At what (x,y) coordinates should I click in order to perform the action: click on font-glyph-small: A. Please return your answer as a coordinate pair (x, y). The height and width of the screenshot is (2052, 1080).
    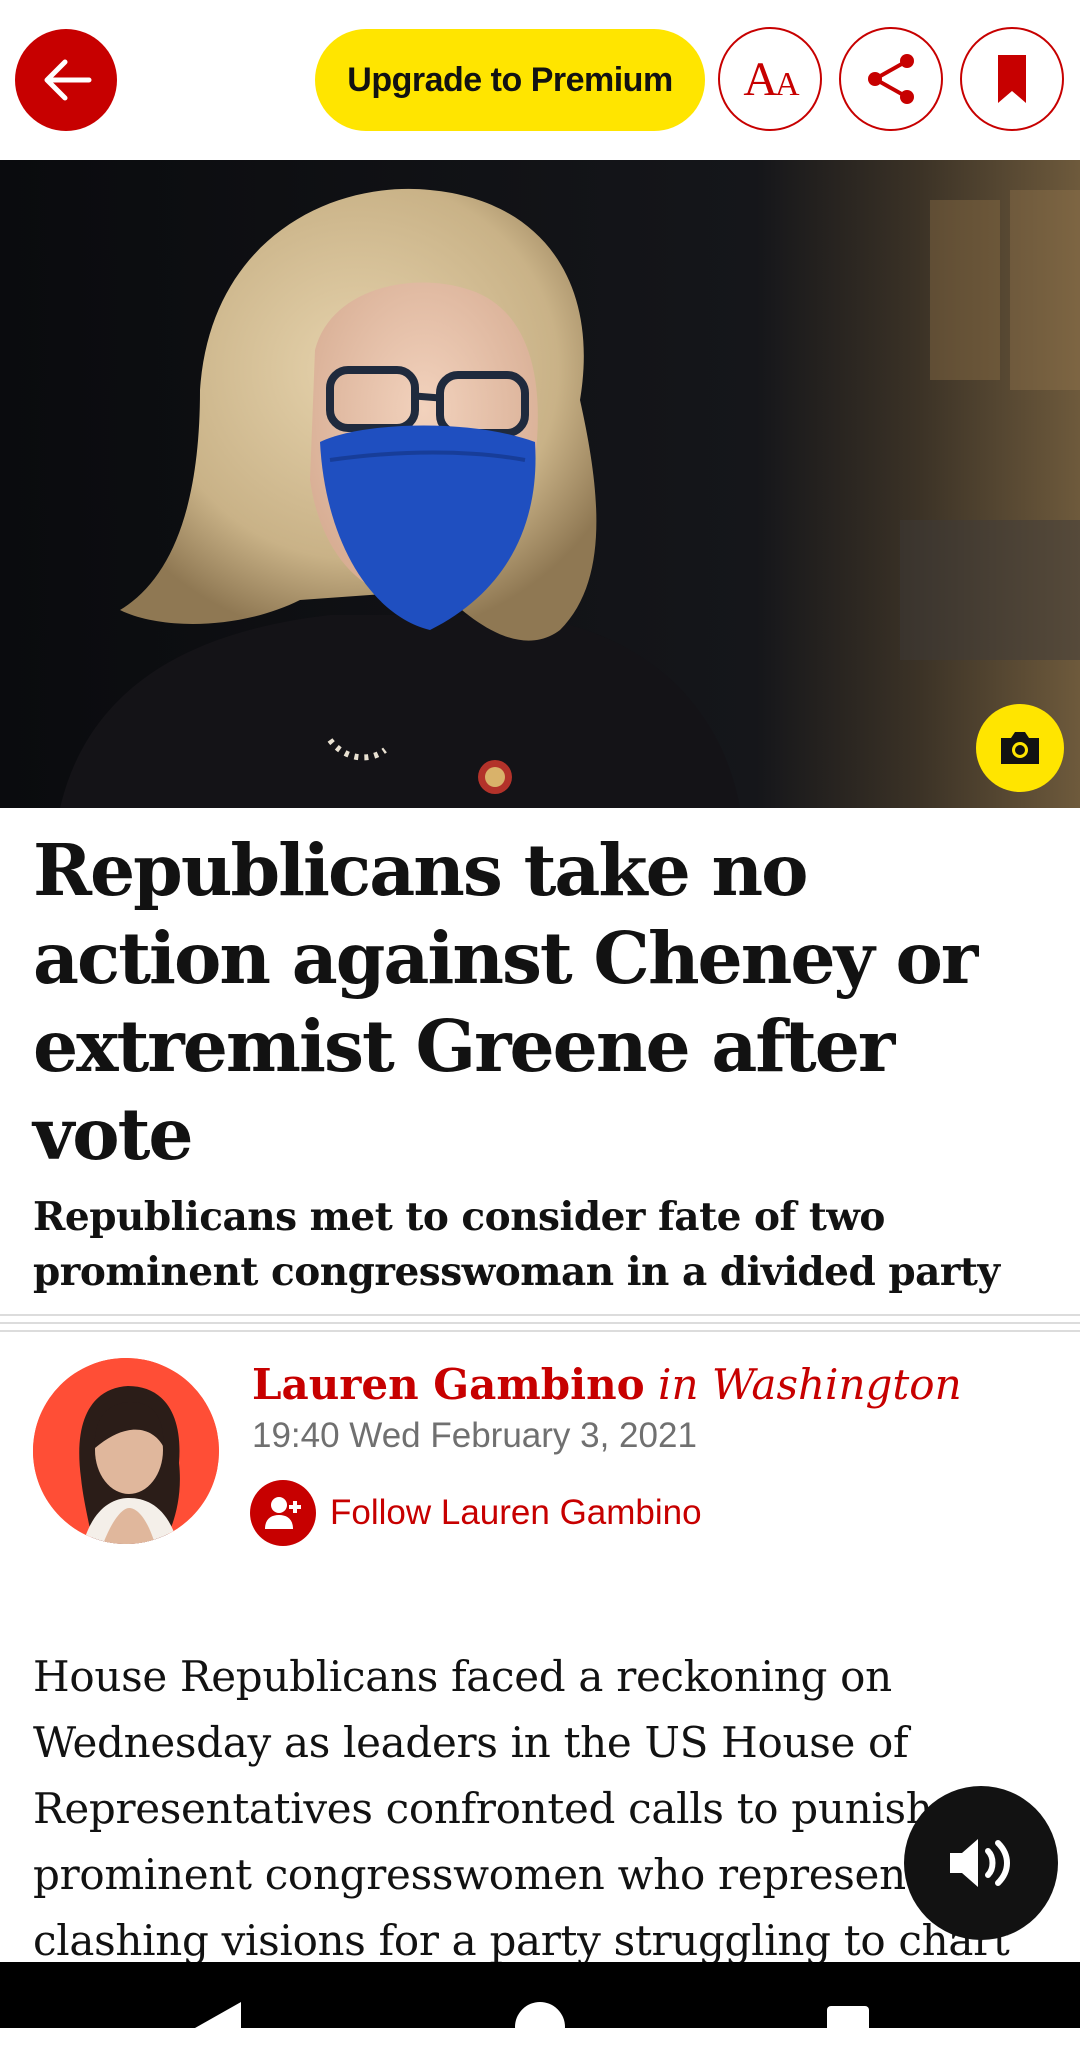
    Looking at the image, I should click on (787, 84).